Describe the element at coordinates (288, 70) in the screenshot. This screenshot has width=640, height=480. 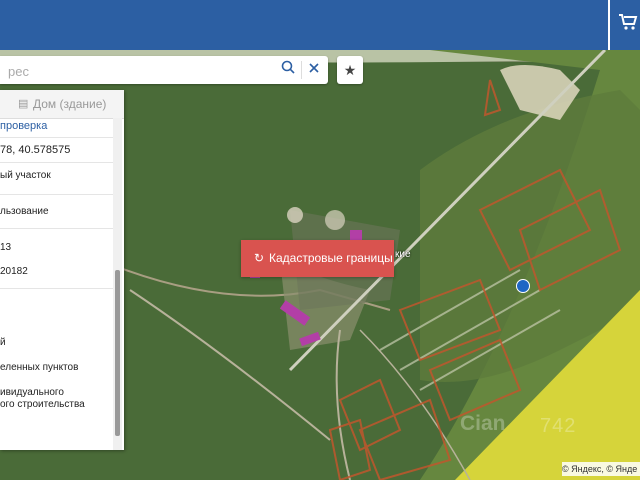
I see `search-icon` at that location.